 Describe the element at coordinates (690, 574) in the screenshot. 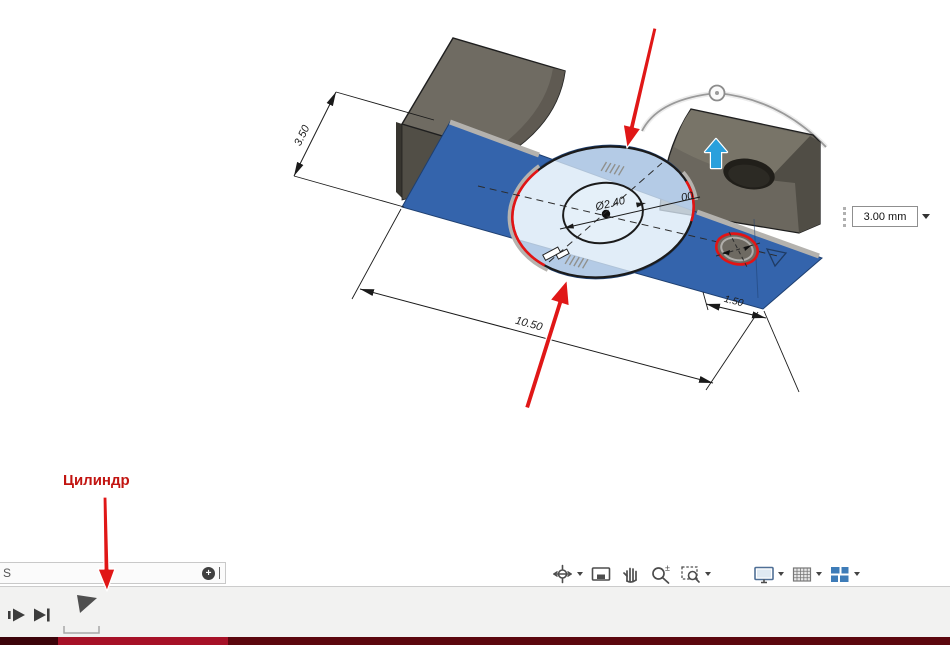

I see `window-zoom-icon` at that location.